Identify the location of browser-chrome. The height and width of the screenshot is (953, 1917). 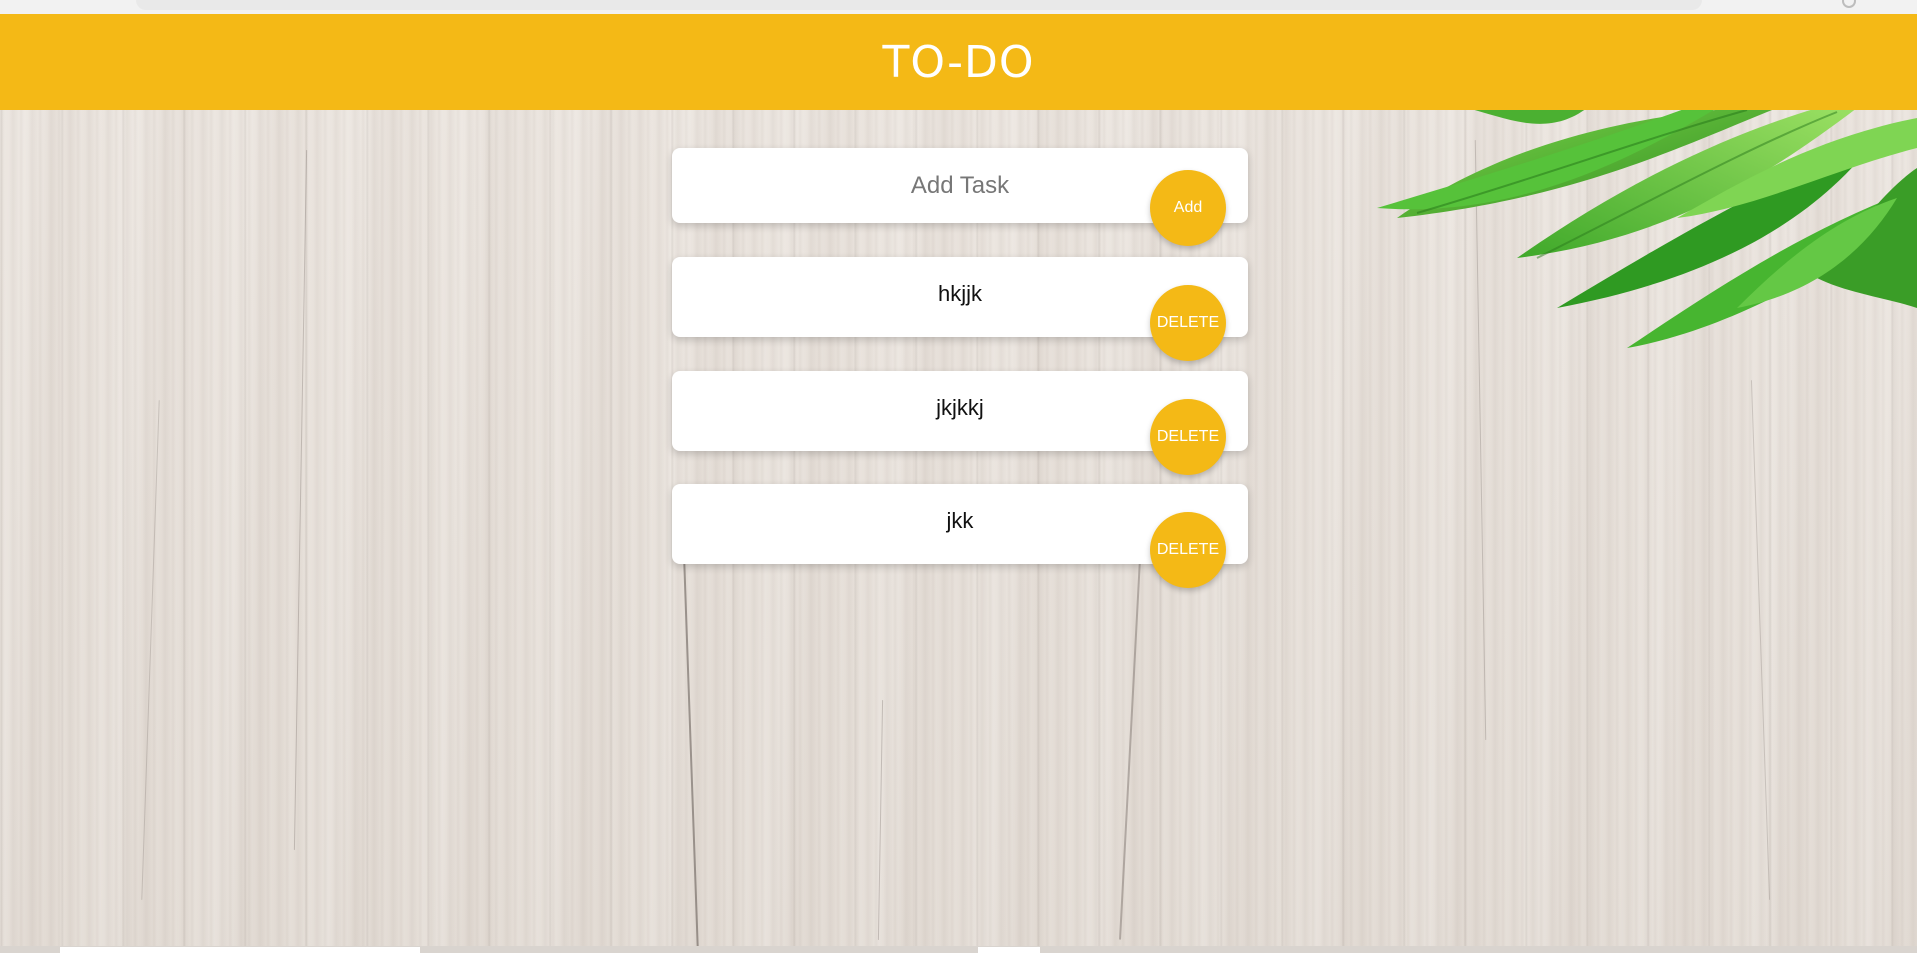
(958, 7).